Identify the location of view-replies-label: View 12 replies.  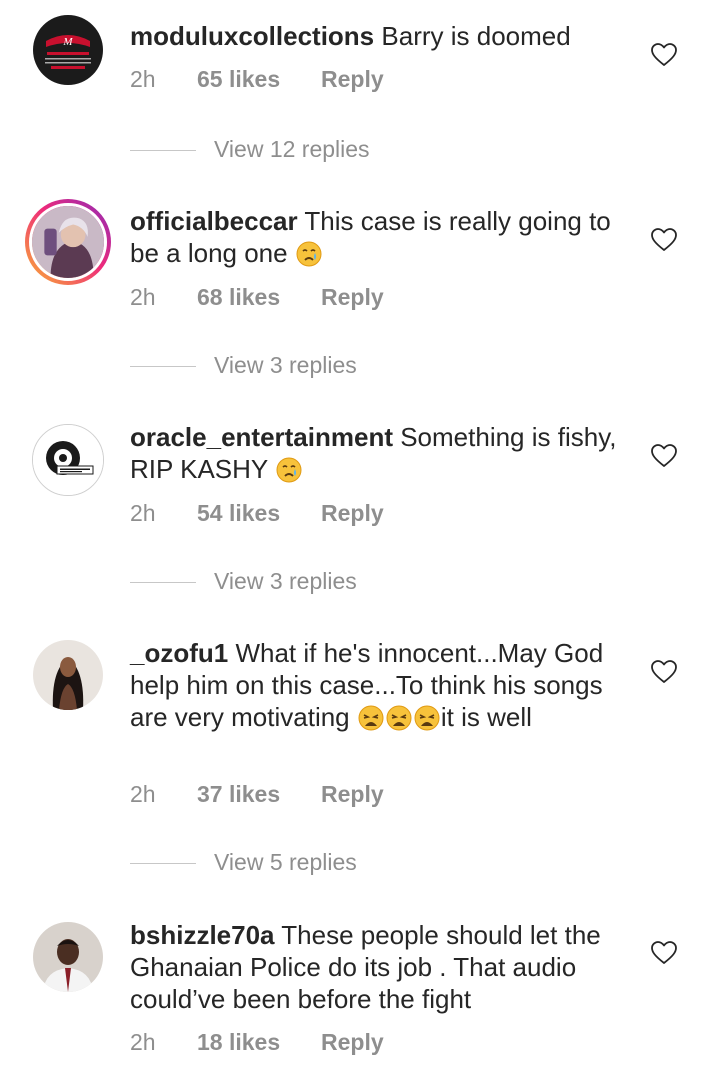
(292, 149).